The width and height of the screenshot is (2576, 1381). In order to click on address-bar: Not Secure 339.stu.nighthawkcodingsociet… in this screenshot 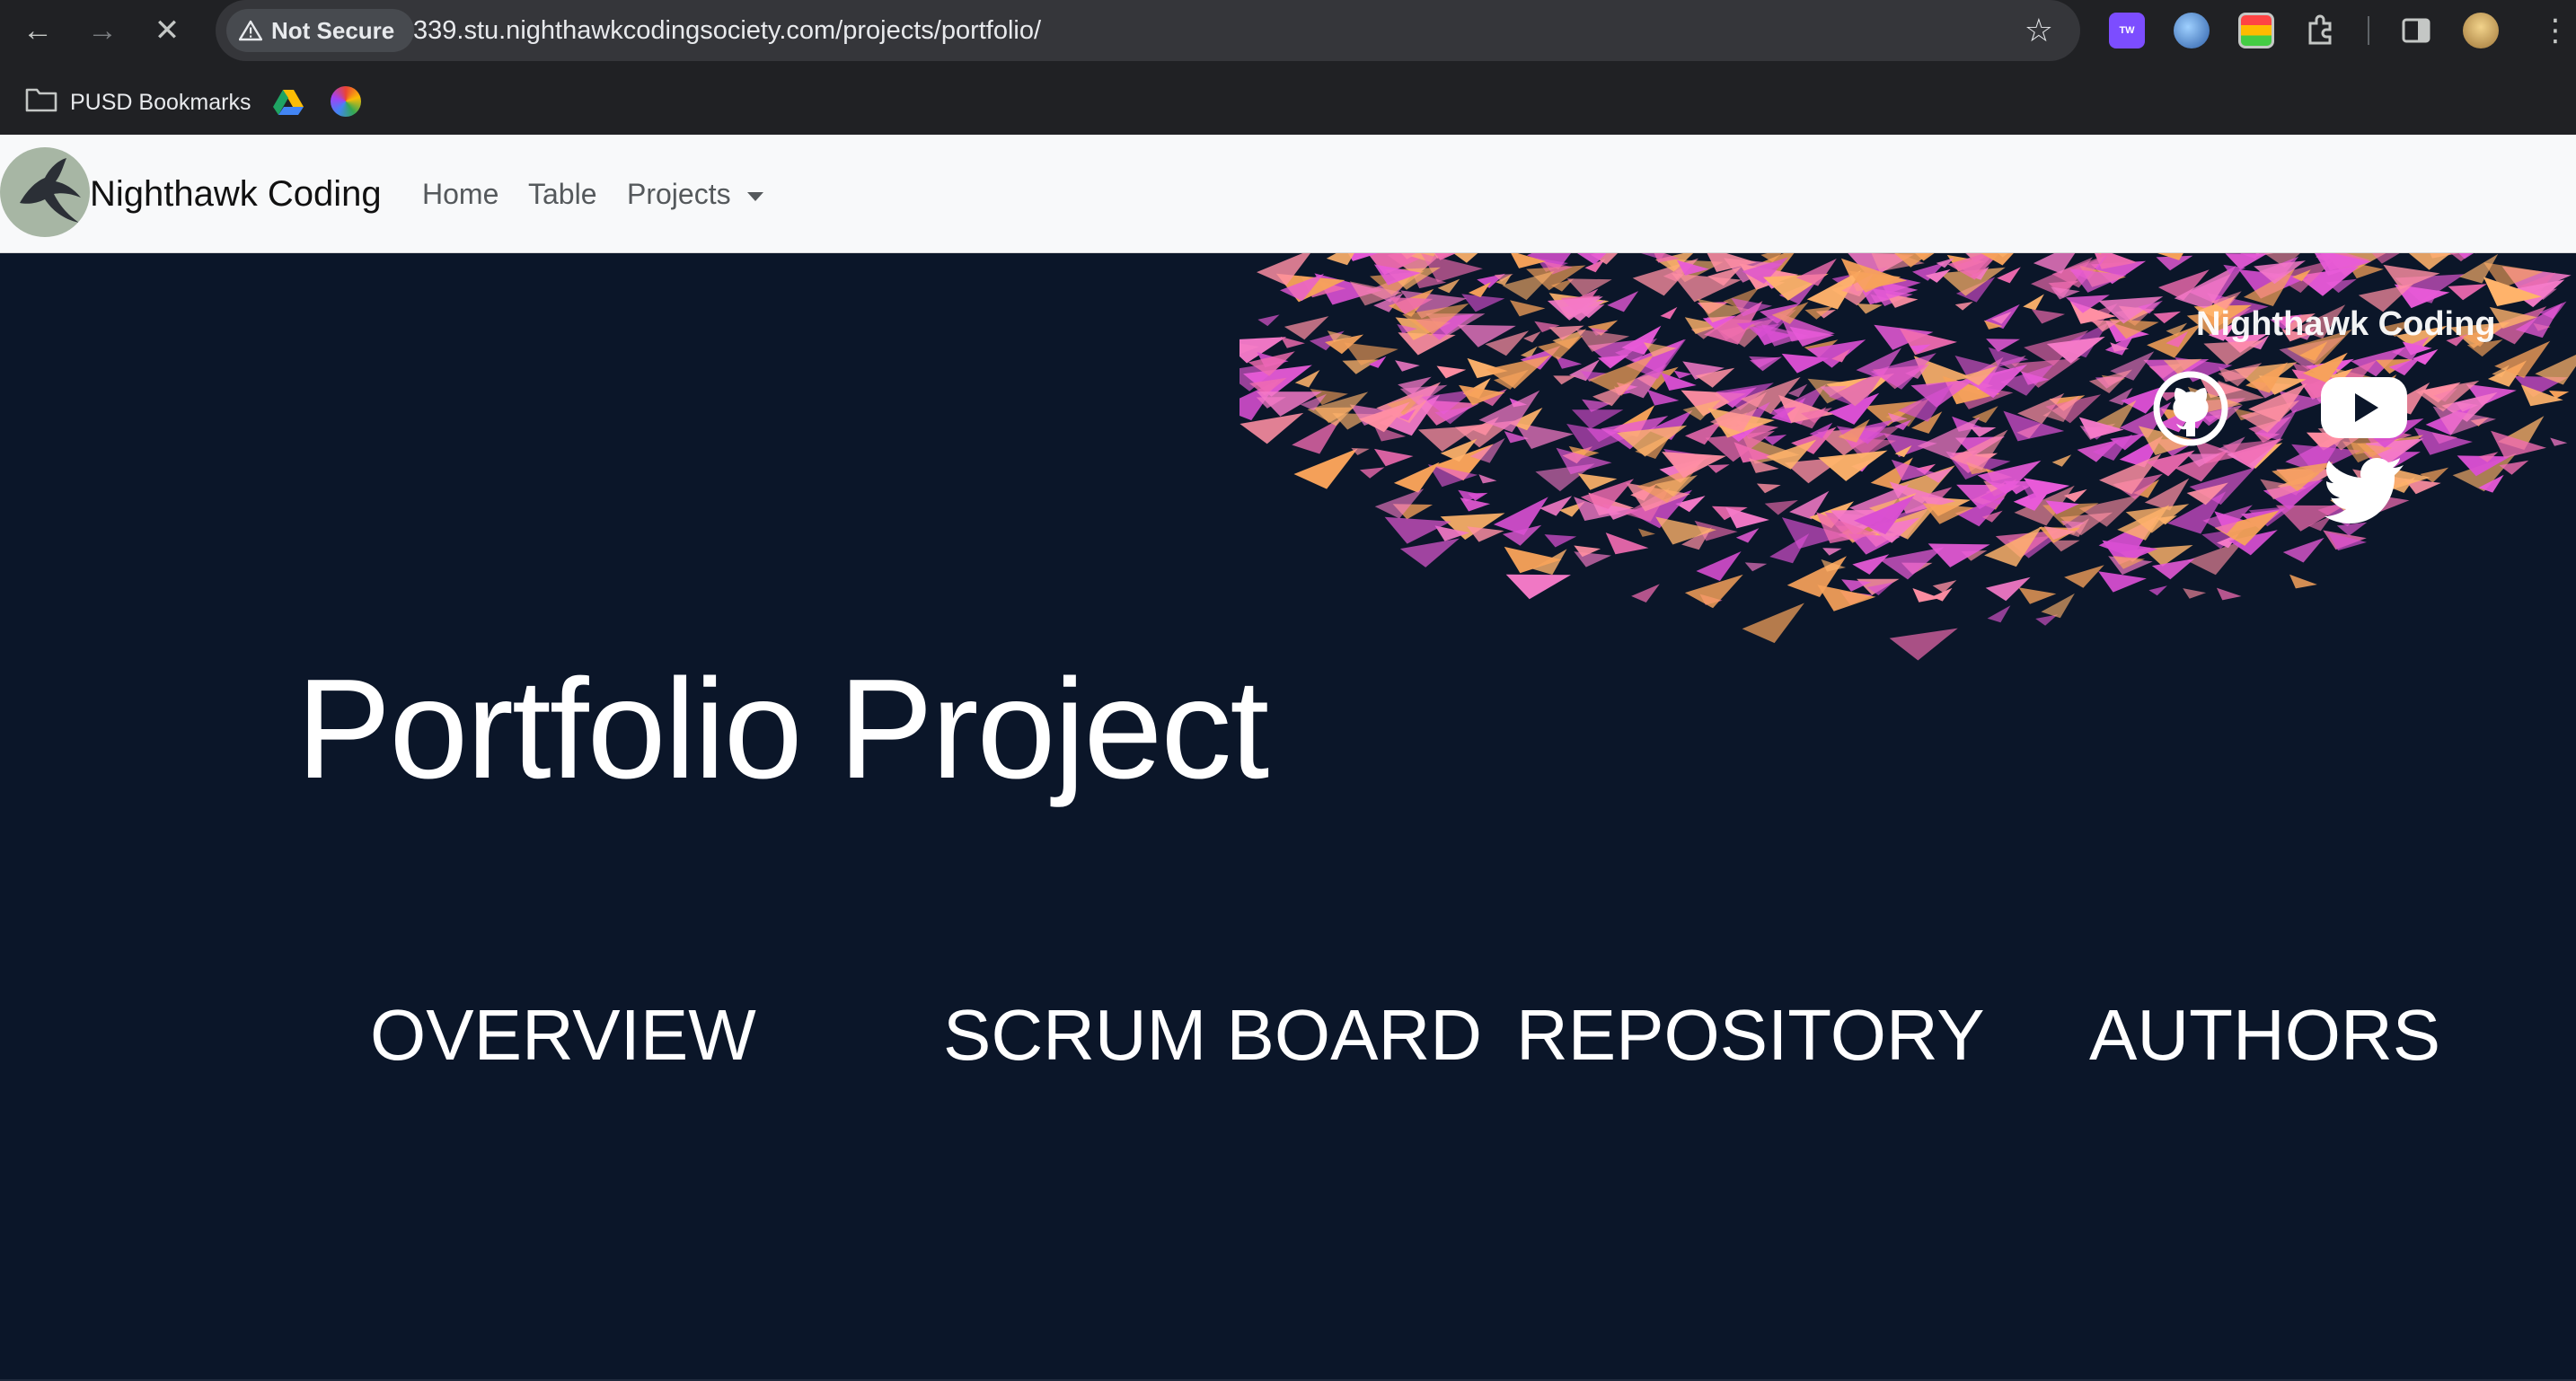, I will do `click(1148, 30)`.